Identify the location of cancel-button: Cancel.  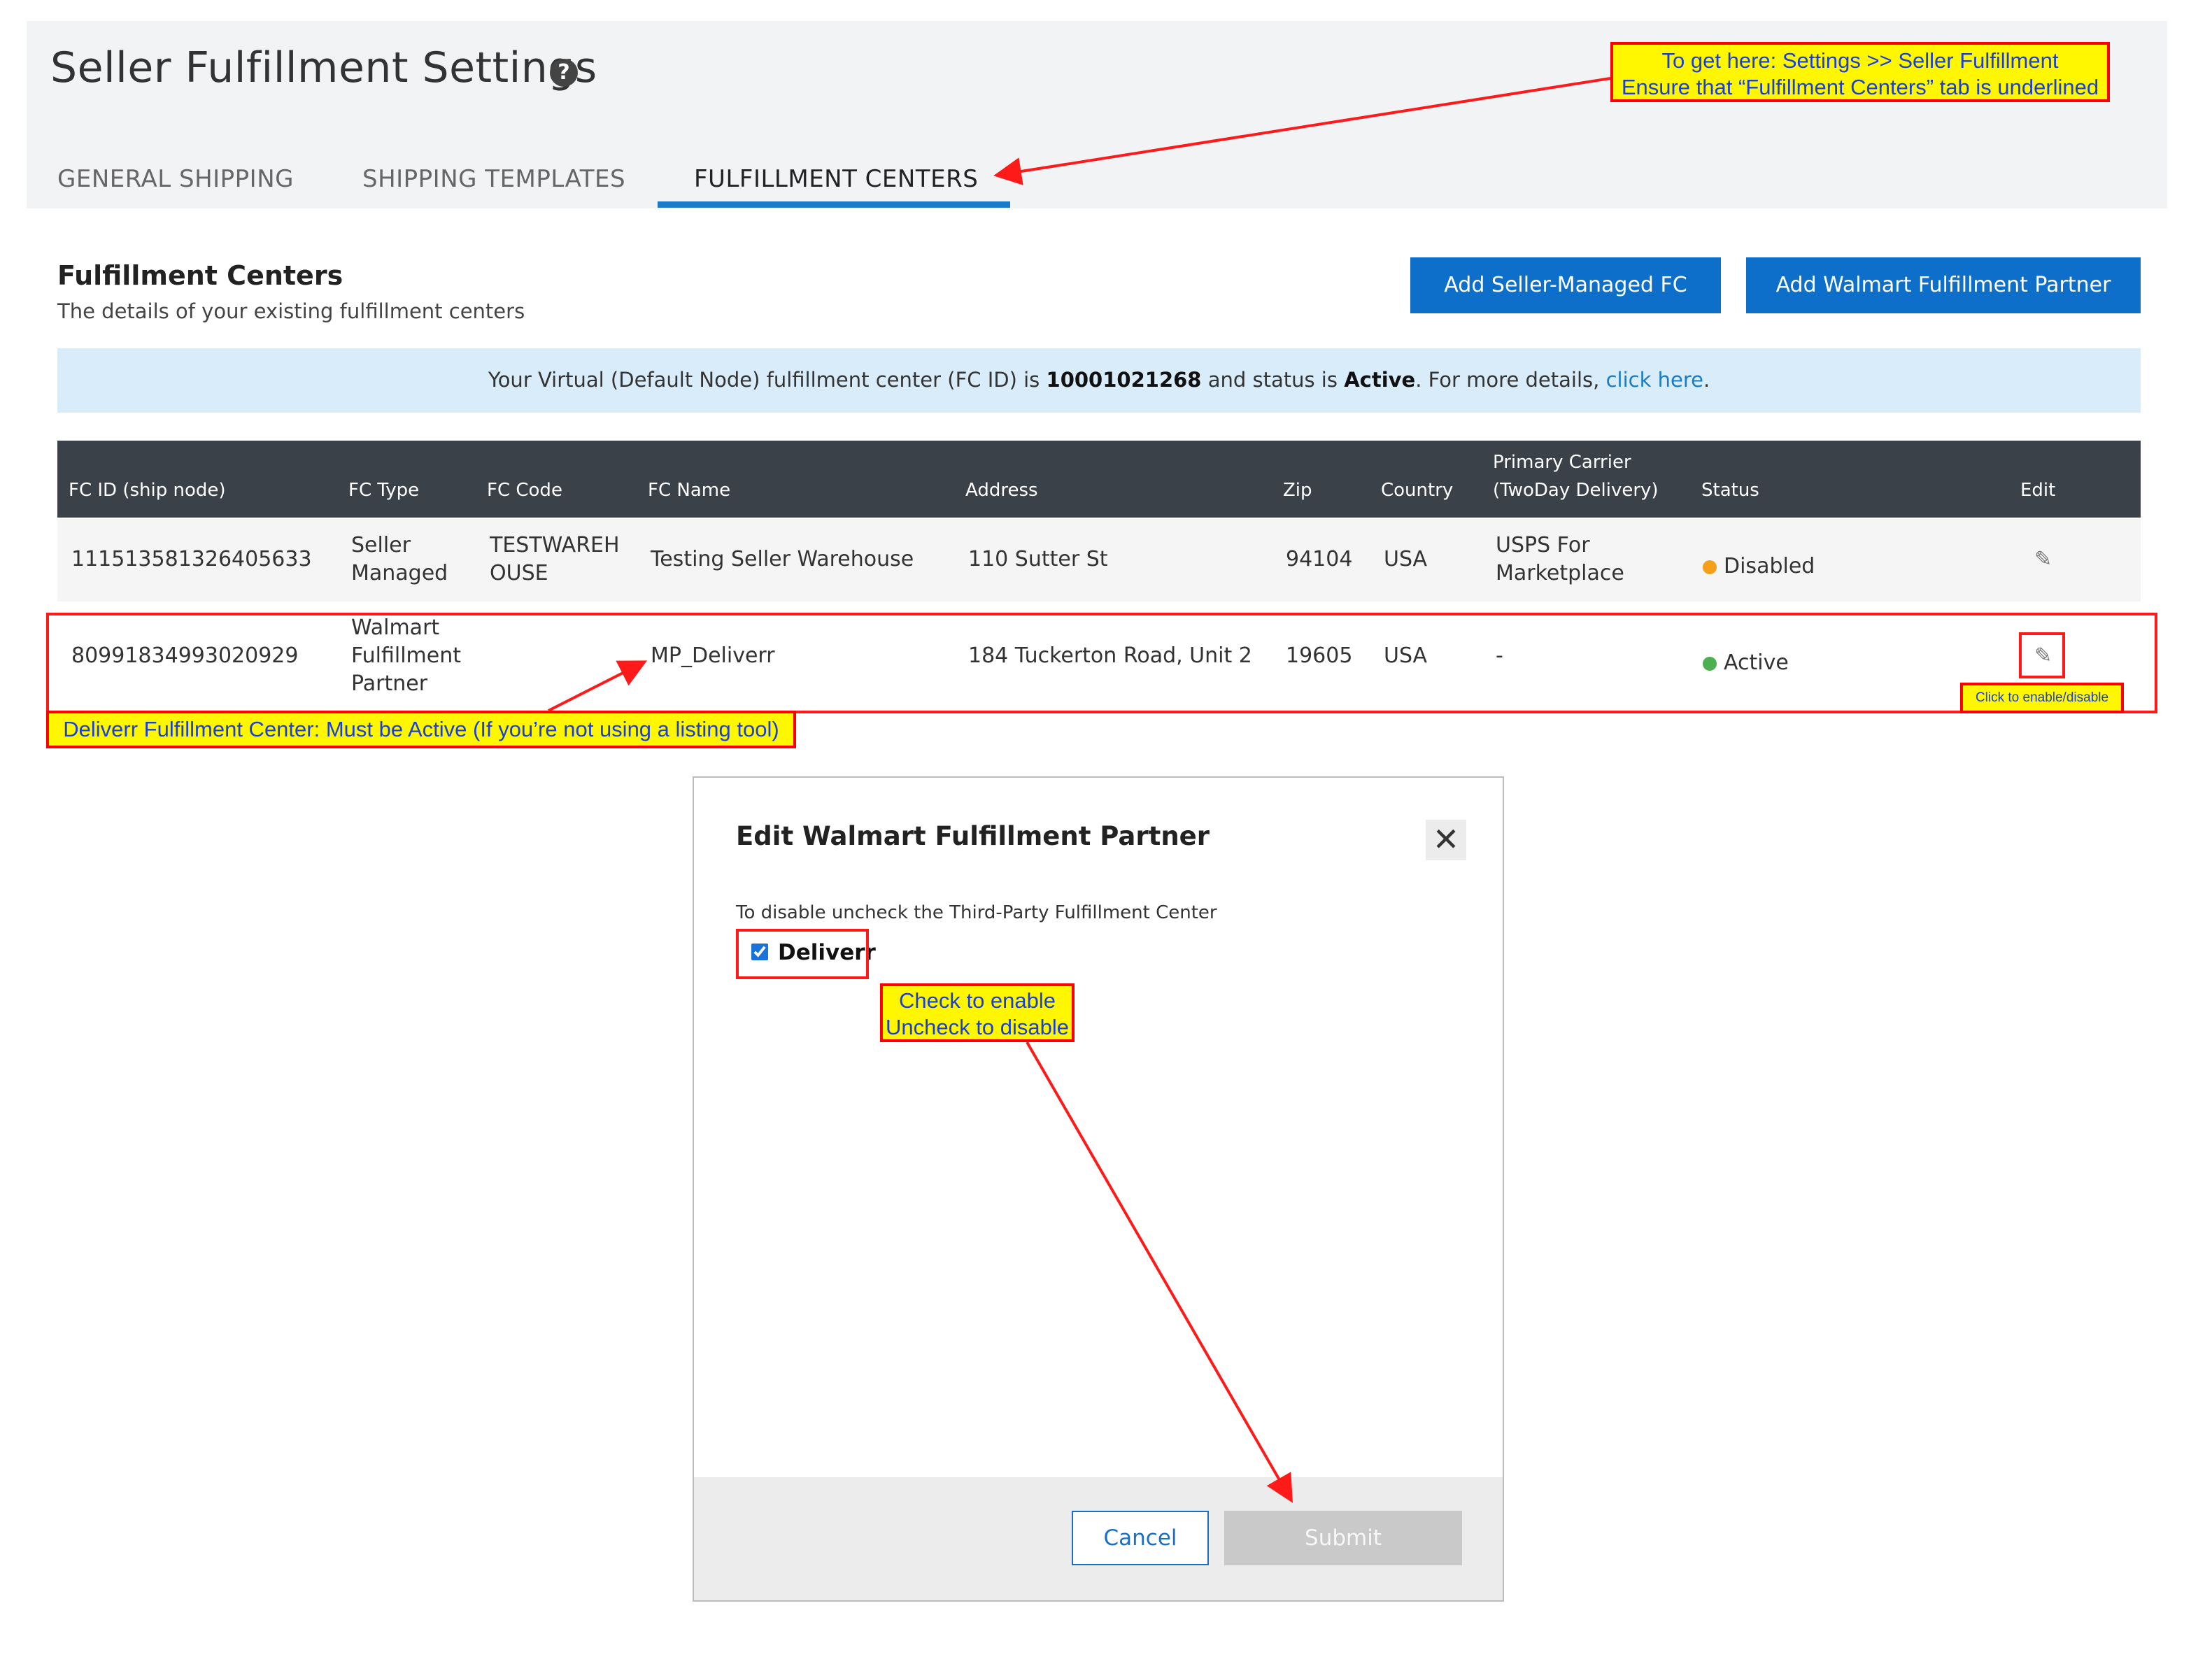
(1140, 1538).